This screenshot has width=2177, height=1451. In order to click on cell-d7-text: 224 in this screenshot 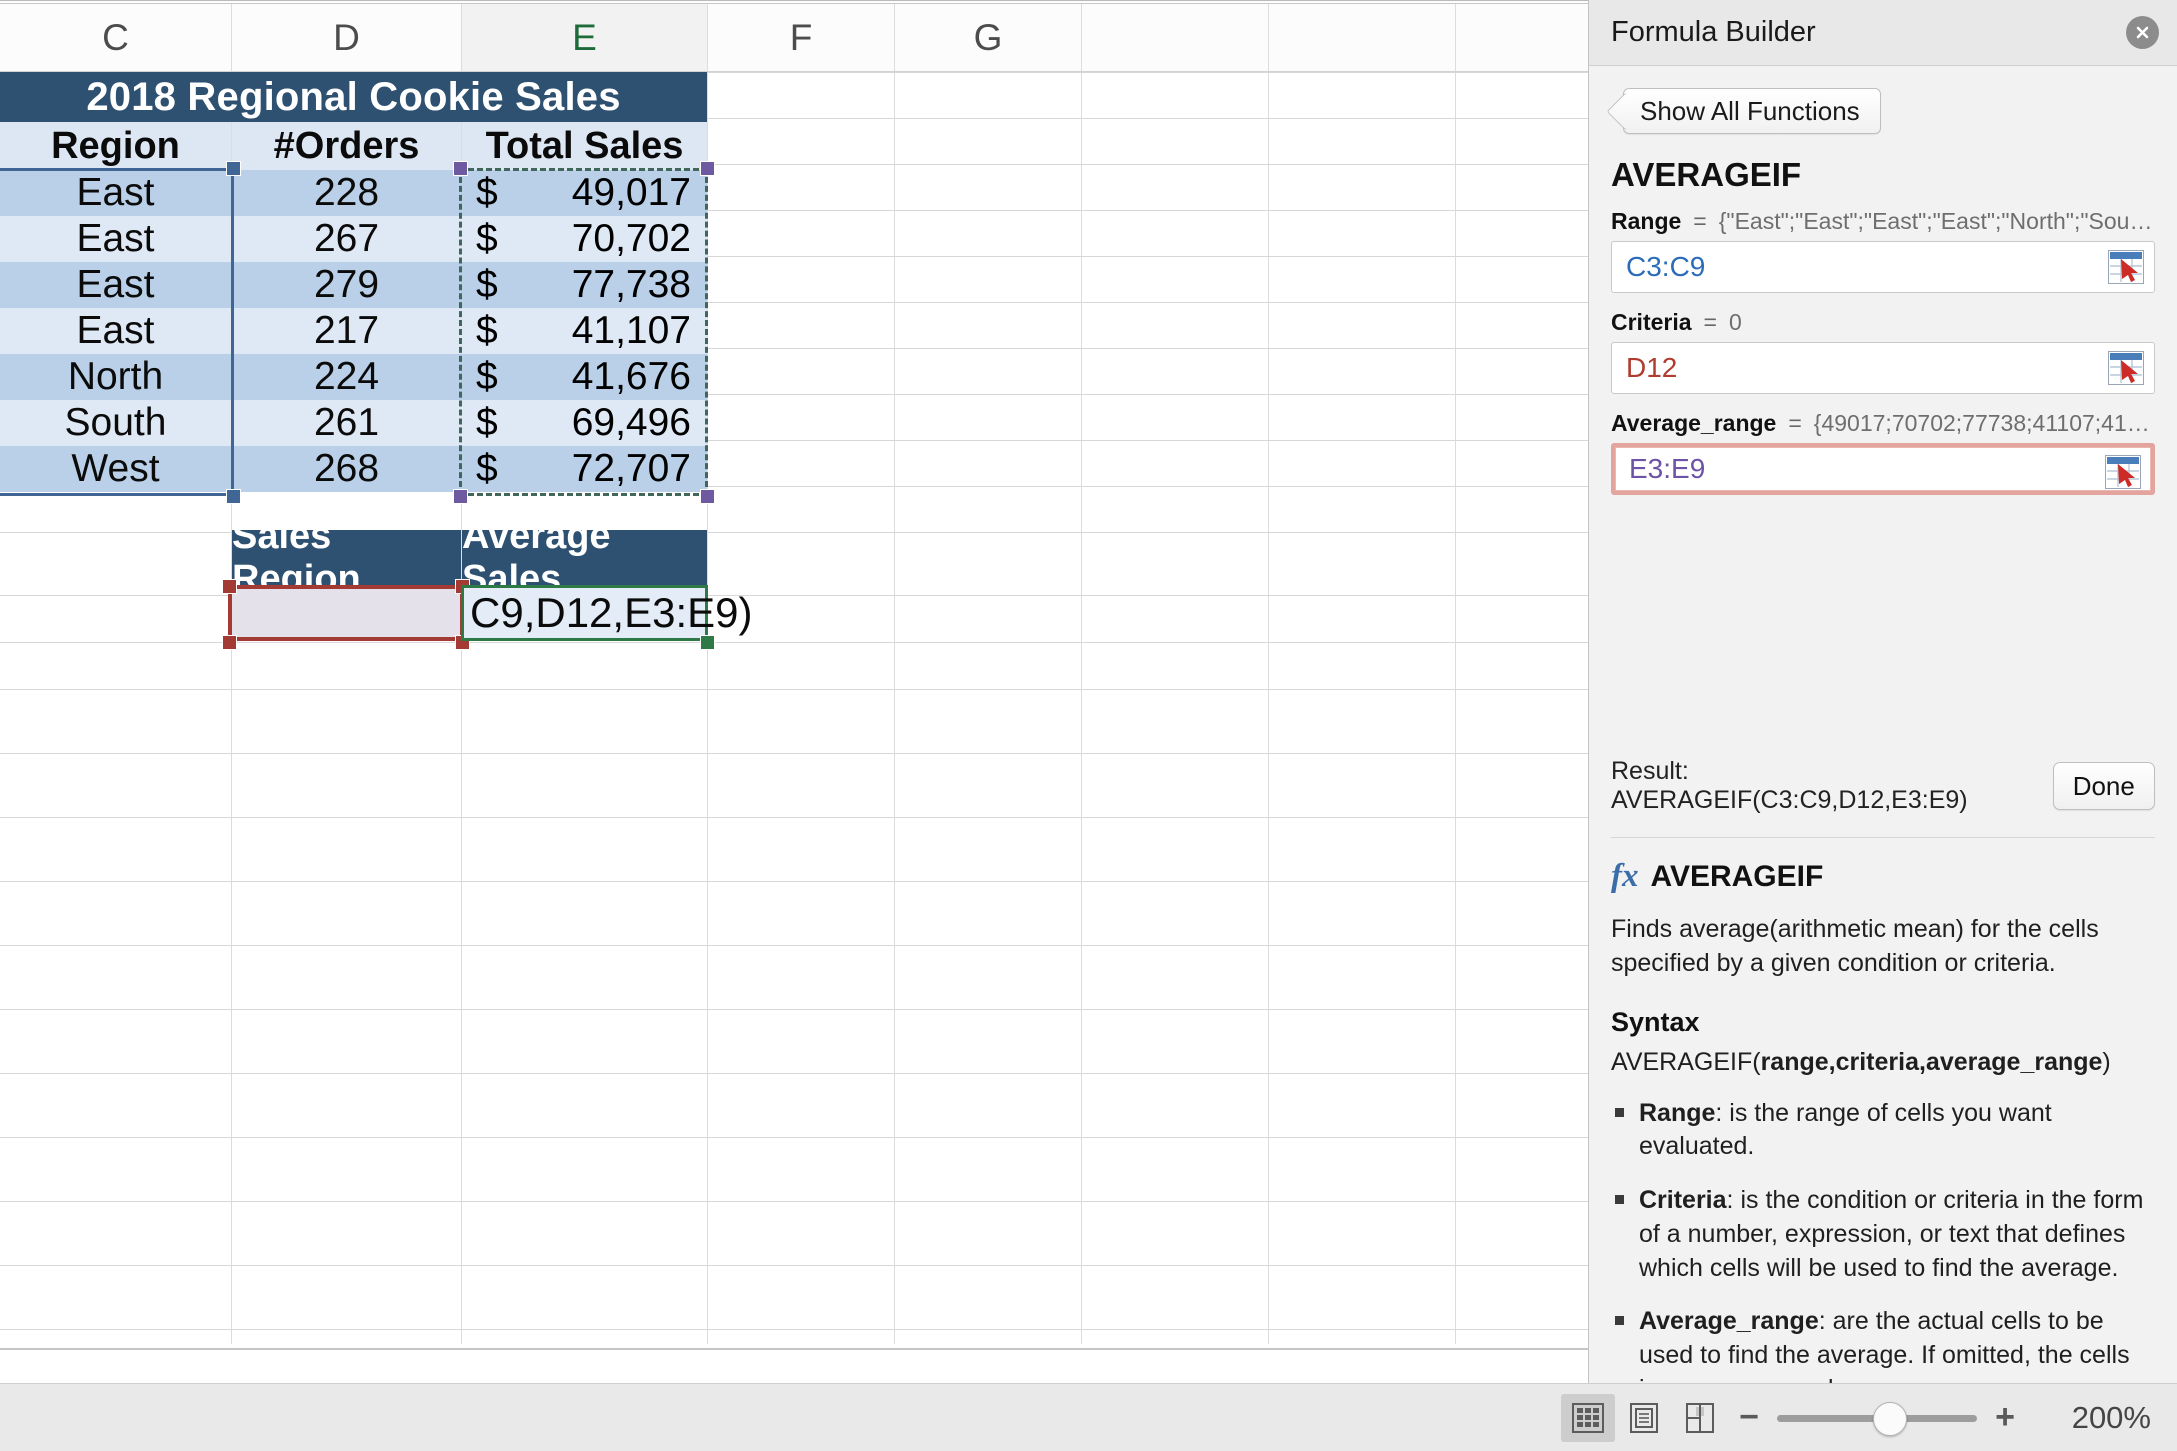, I will do `click(346, 376)`.